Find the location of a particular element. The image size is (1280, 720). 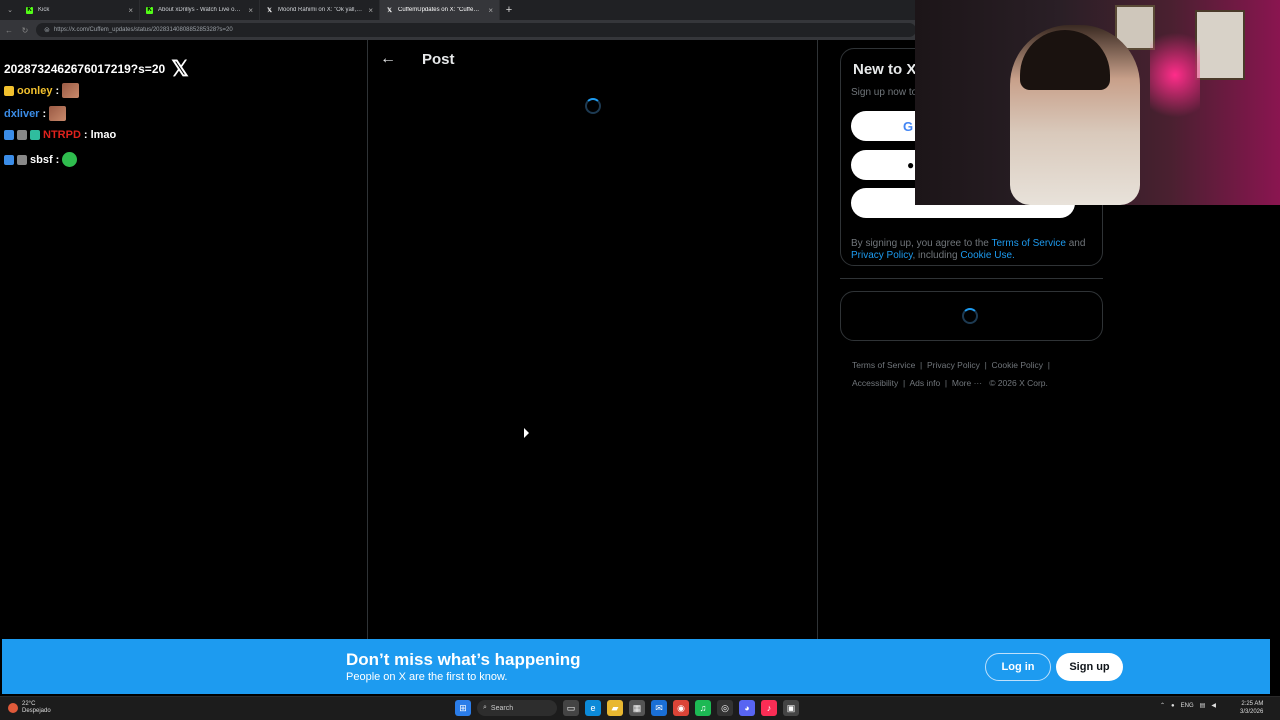

browser-tab-active: 𝕏 CuffemUpdates on X: "Cuffem ke × is located at coordinates (440, 10).